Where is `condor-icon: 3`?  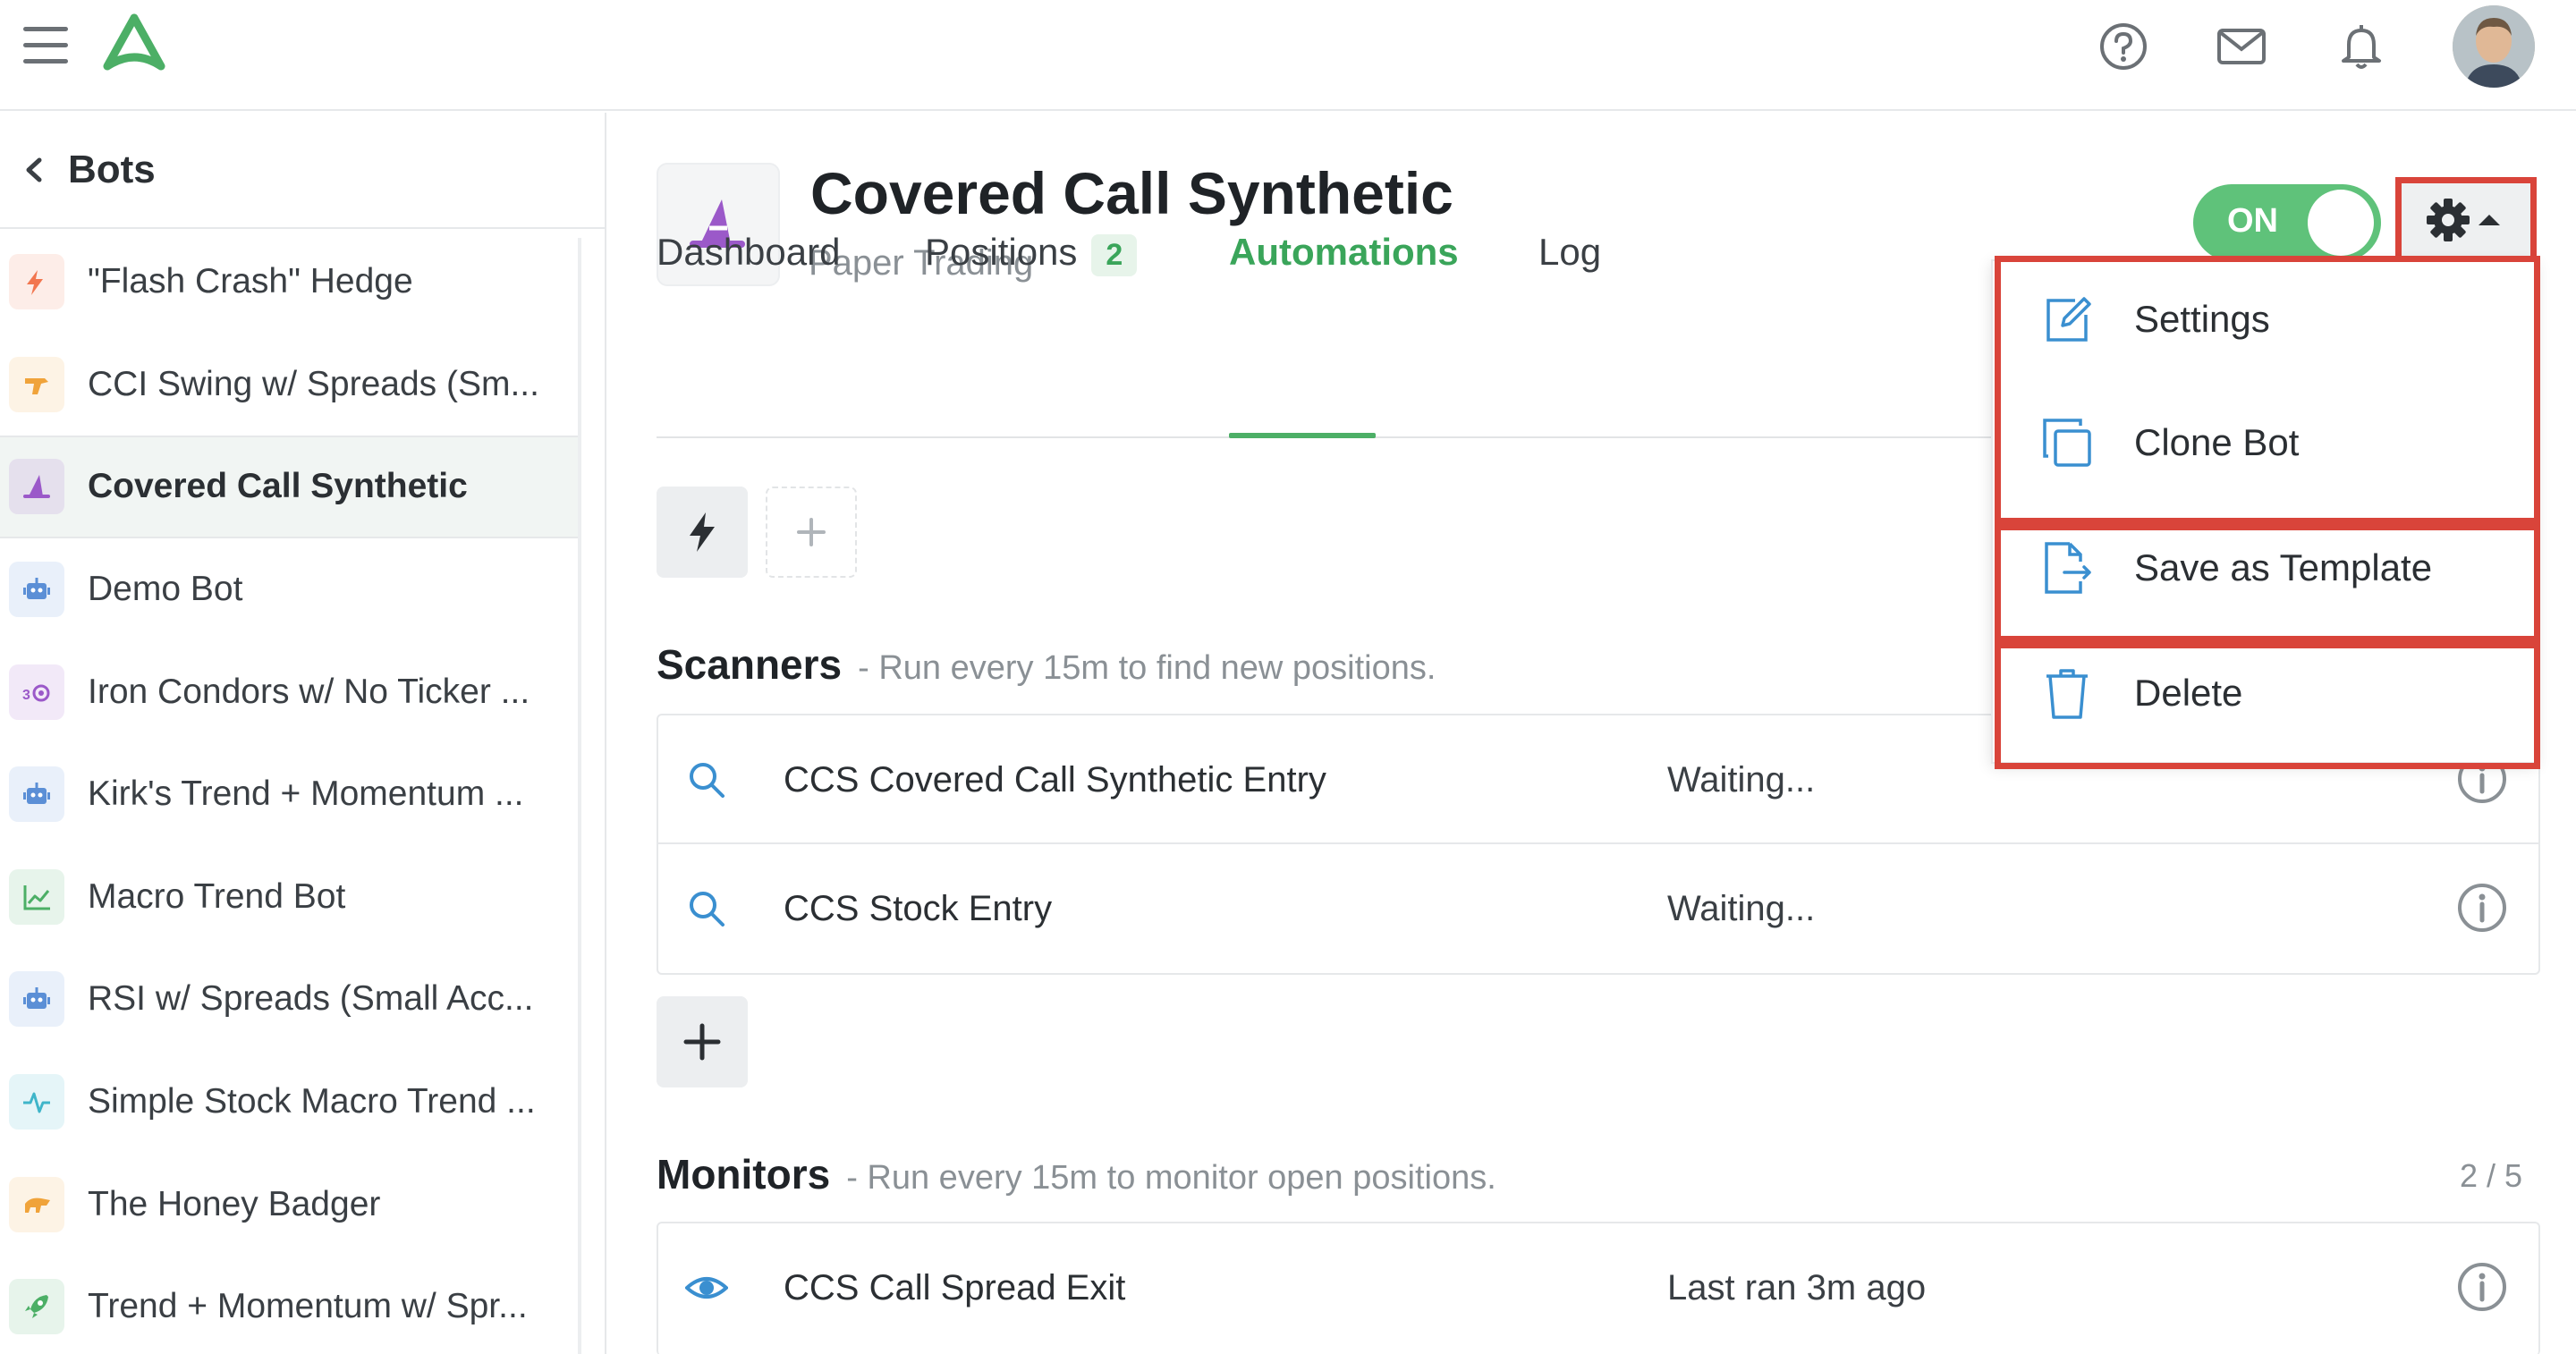 condor-icon: 3 is located at coordinates (36, 692).